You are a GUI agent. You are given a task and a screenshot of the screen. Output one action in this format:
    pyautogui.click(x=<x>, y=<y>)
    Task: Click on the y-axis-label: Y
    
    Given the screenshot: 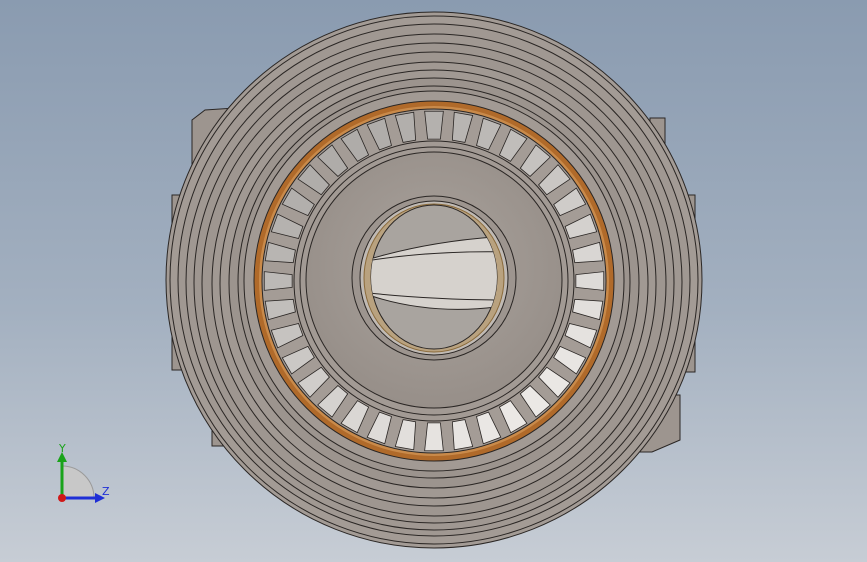 What is the action you would take?
    pyautogui.click(x=62, y=448)
    